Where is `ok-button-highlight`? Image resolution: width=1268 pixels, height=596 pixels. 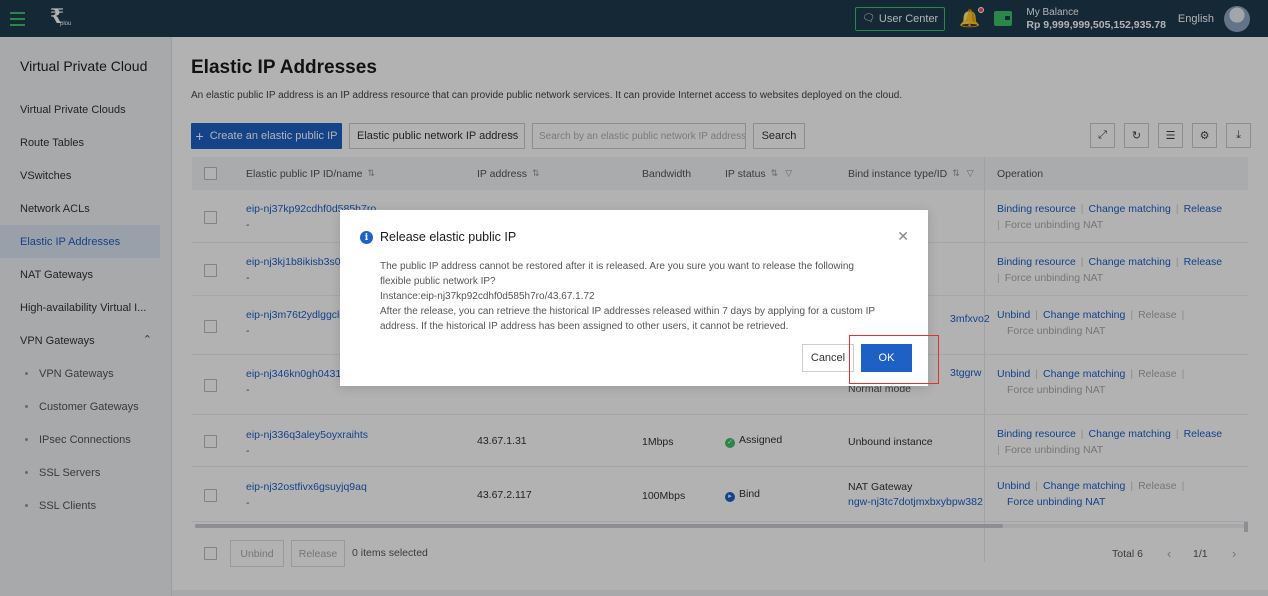
ok-button-highlight is located at coordinates (894, 359).